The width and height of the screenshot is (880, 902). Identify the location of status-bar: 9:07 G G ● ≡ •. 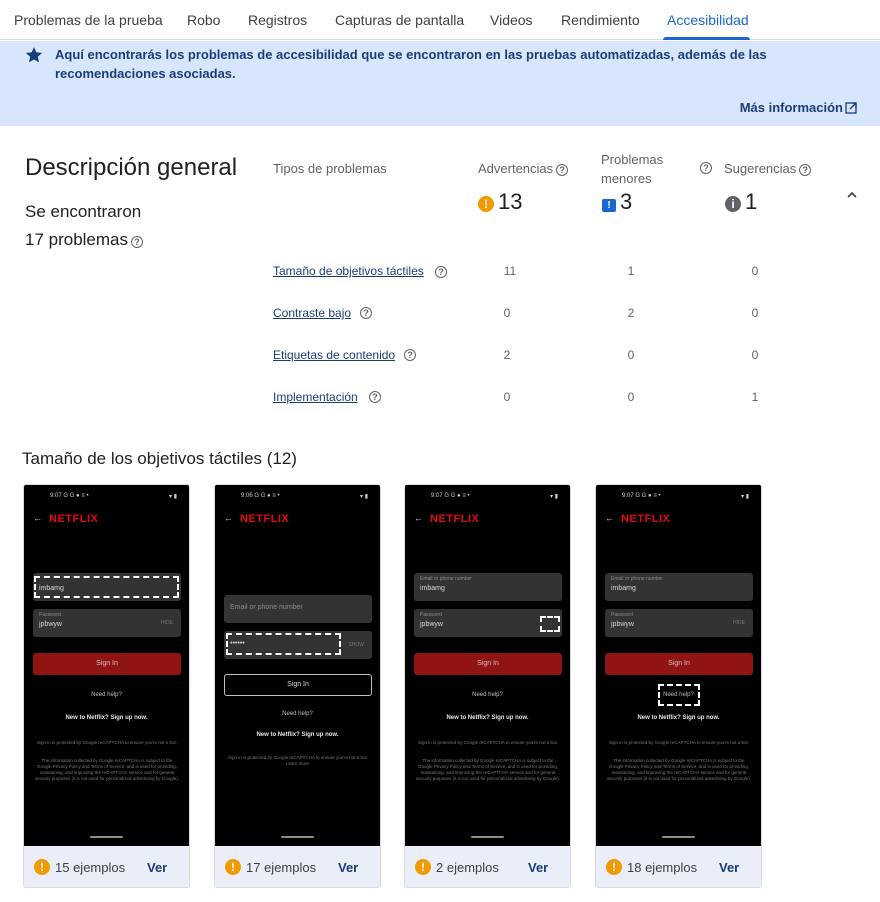
(641, 496).